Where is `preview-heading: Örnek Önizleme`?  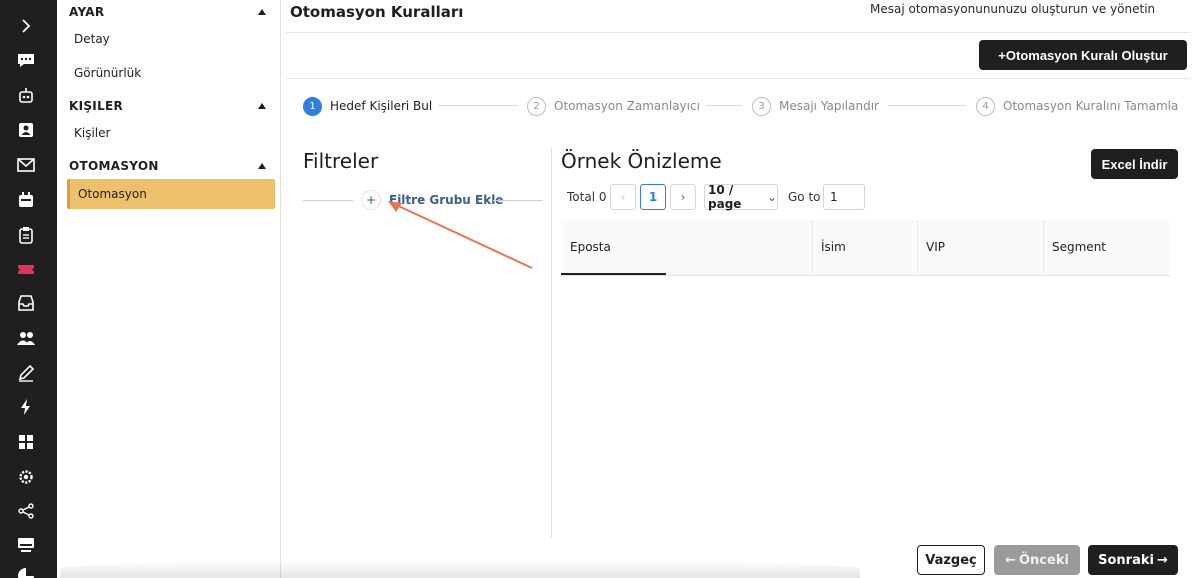 preview-heading: Örnek Önizleme is located at coordinates (641, 161).